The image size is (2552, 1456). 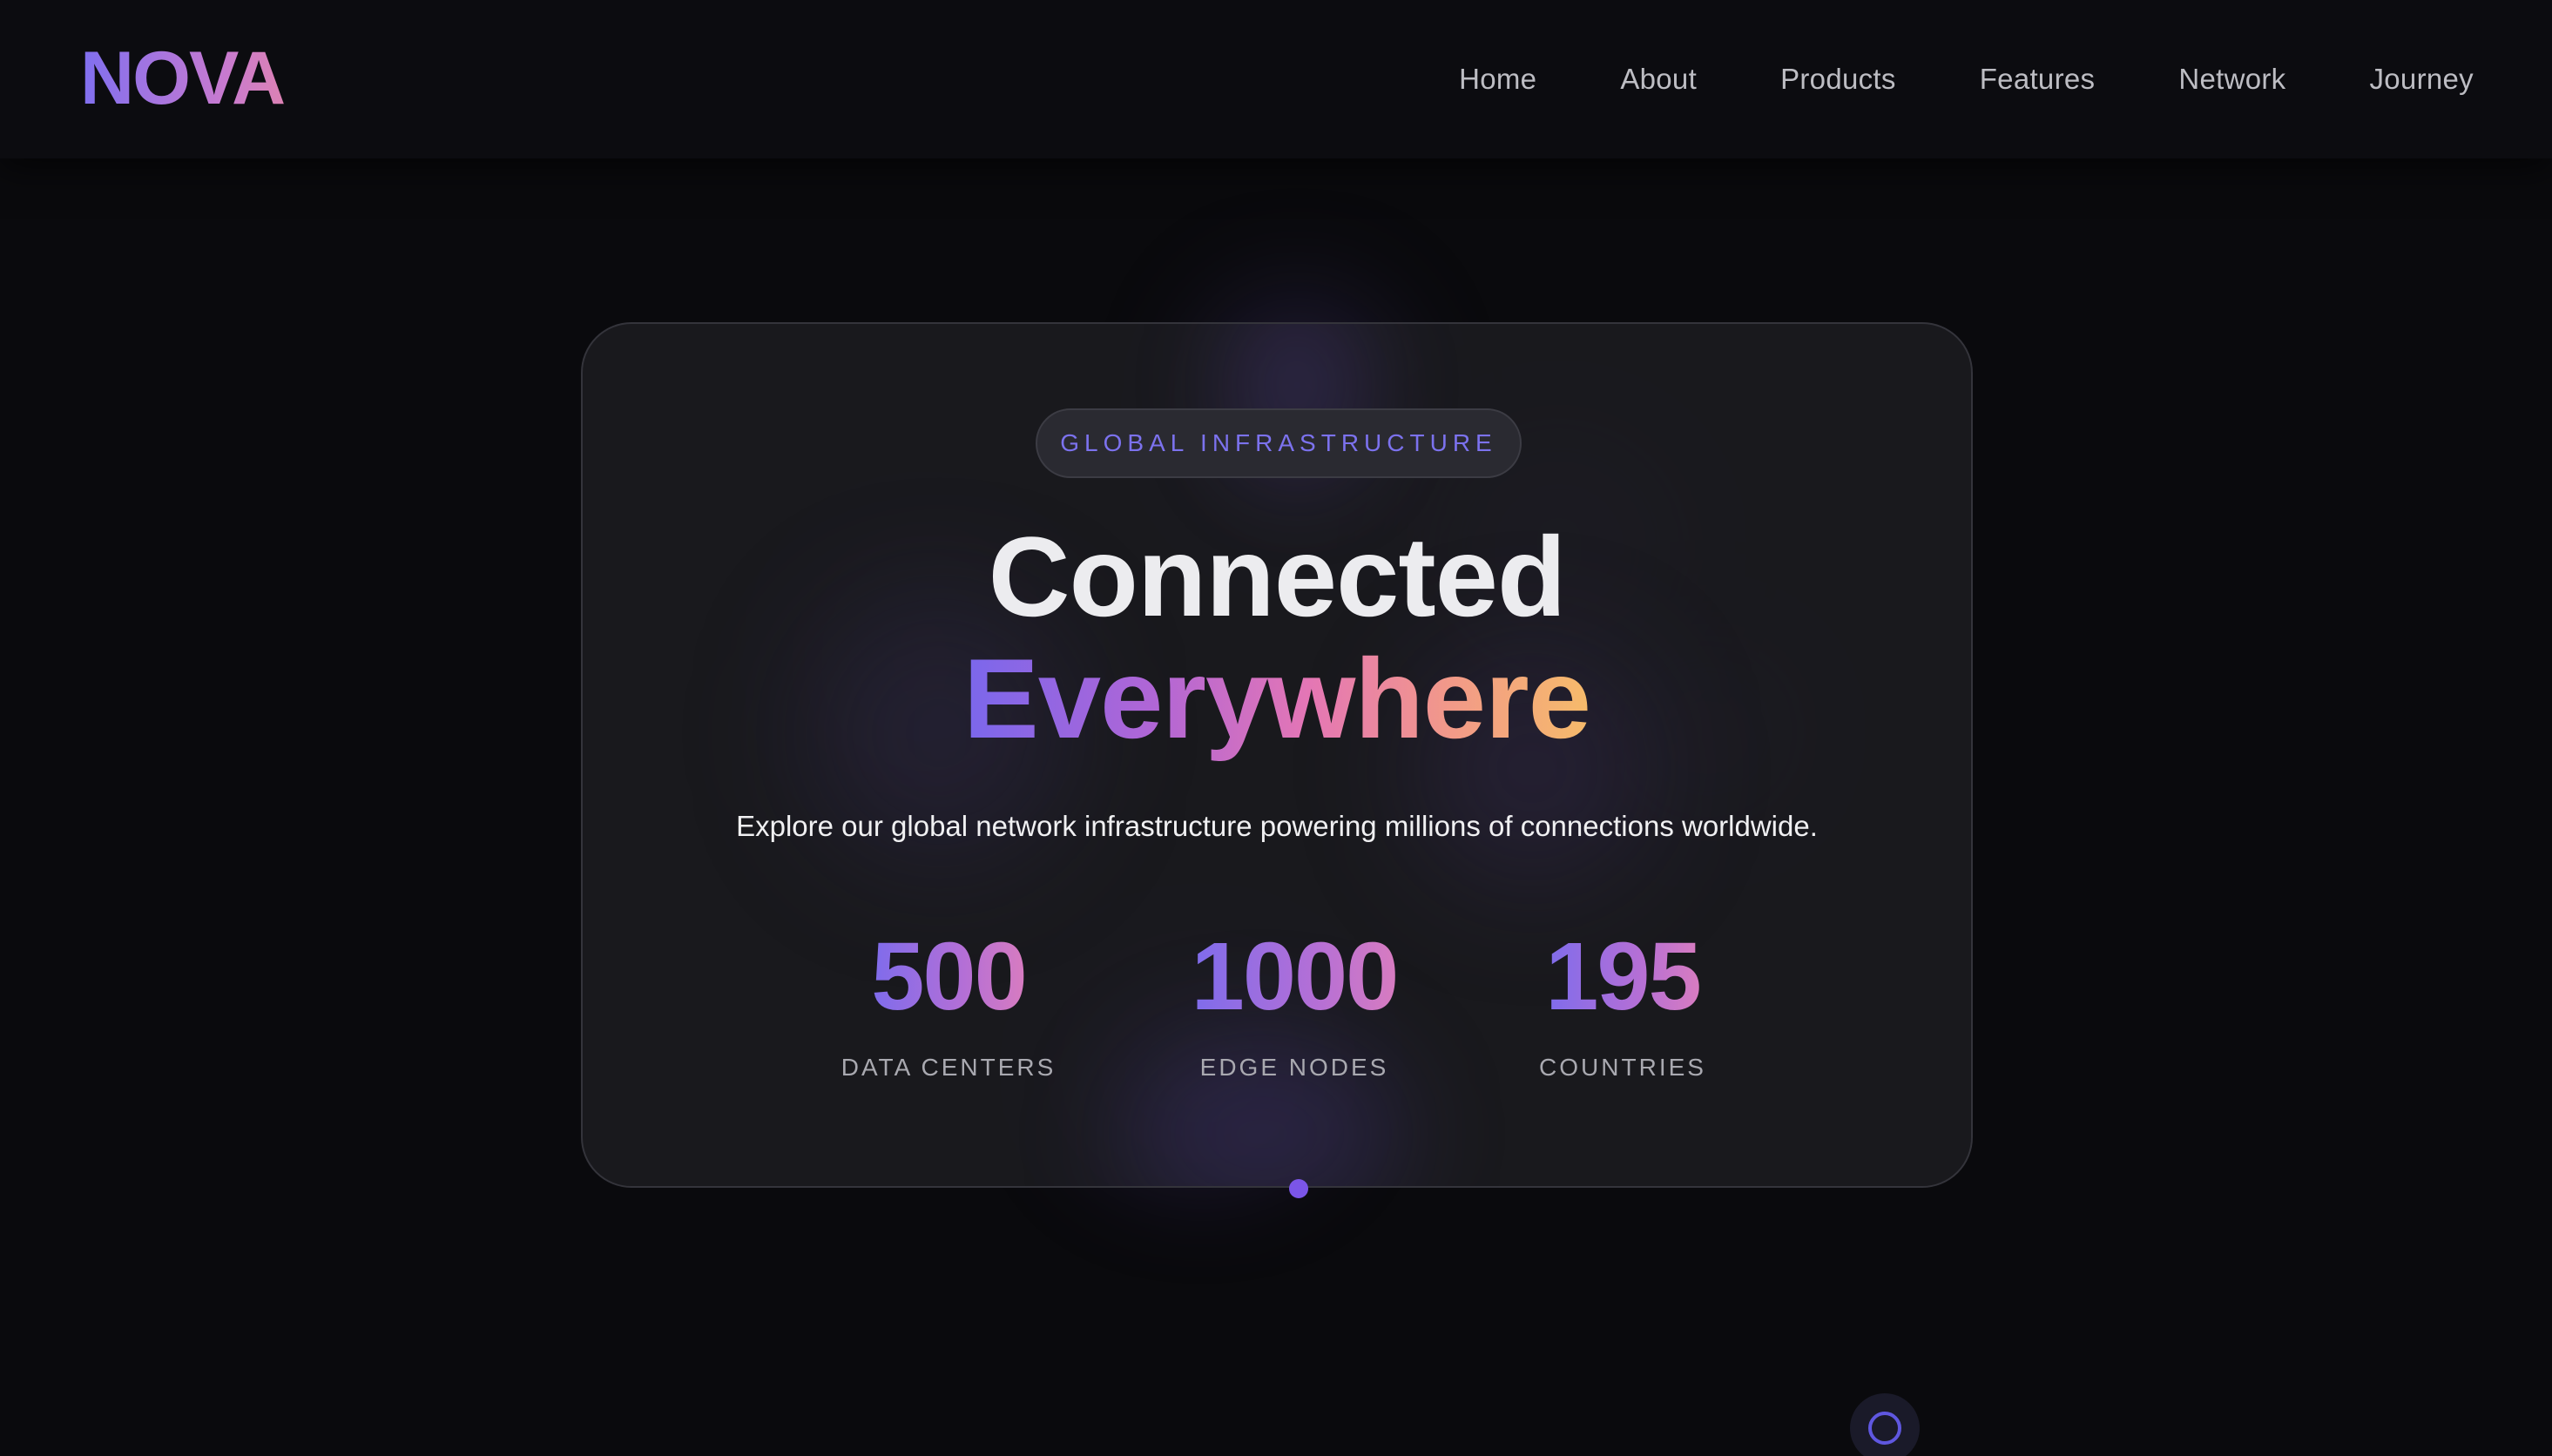 What do you see at coordinates (1623, 976) in the screenshot?
I see `stat-value: 195` at bounding box center [1623, 976].